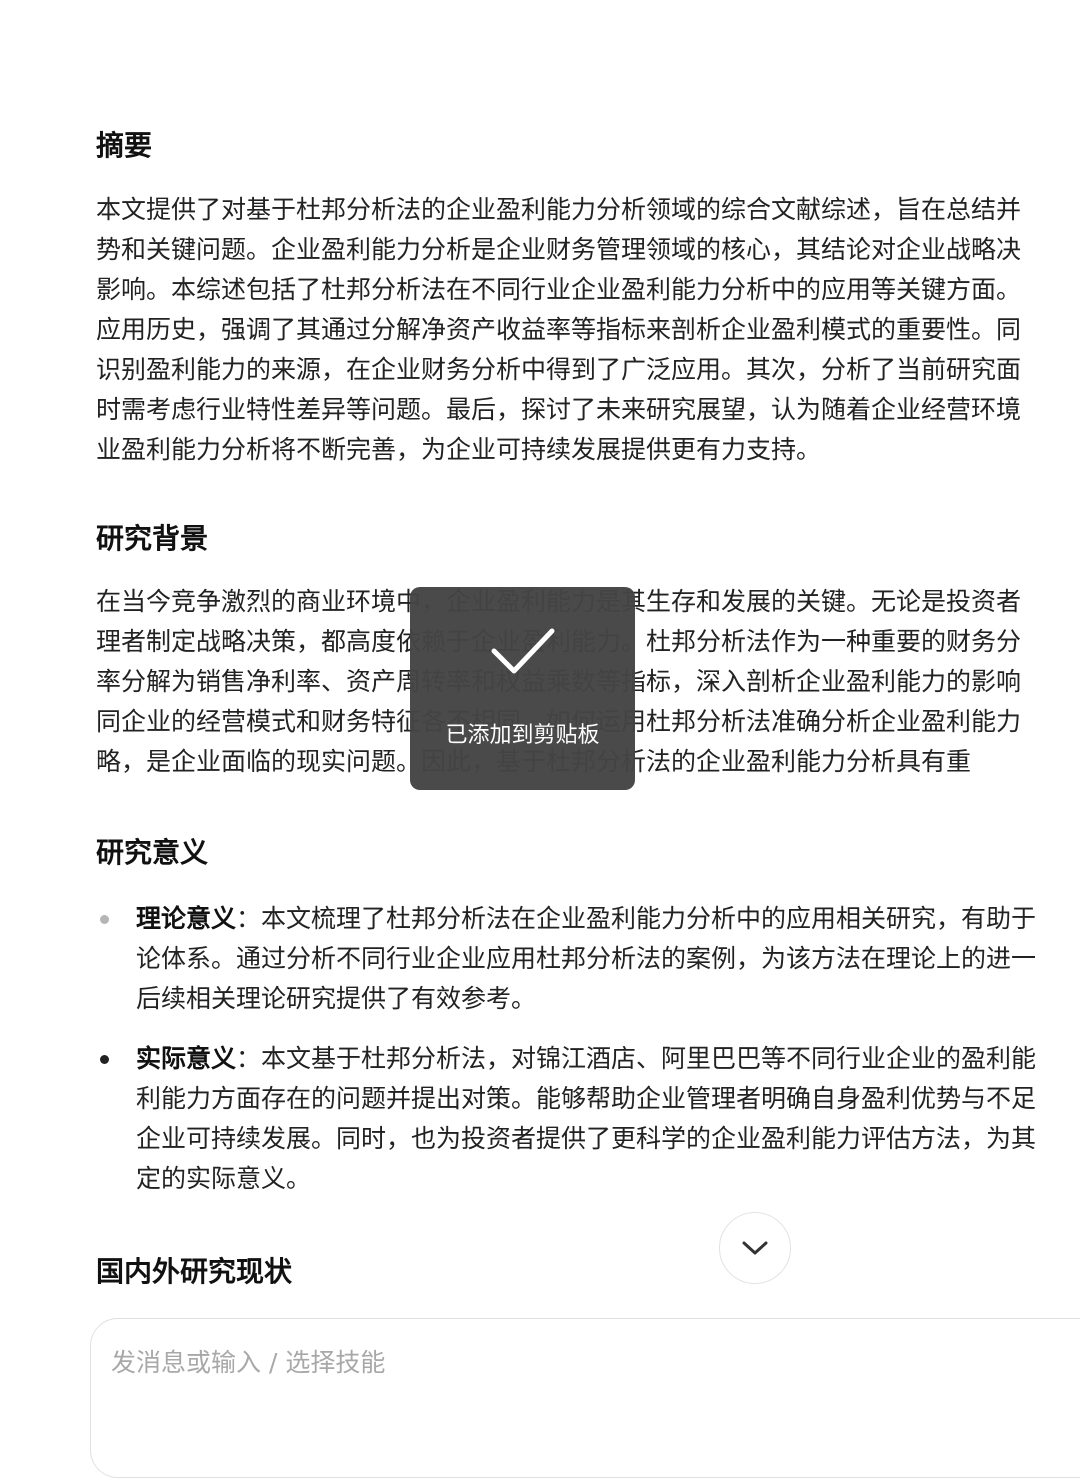 This screenshot has width=1080, height=1478. I want to click on list-item-body: 论体系。通过分析不同行业企业应用杜邦分析法的案例，为该方法在理论上的进一, so click(586, 958).